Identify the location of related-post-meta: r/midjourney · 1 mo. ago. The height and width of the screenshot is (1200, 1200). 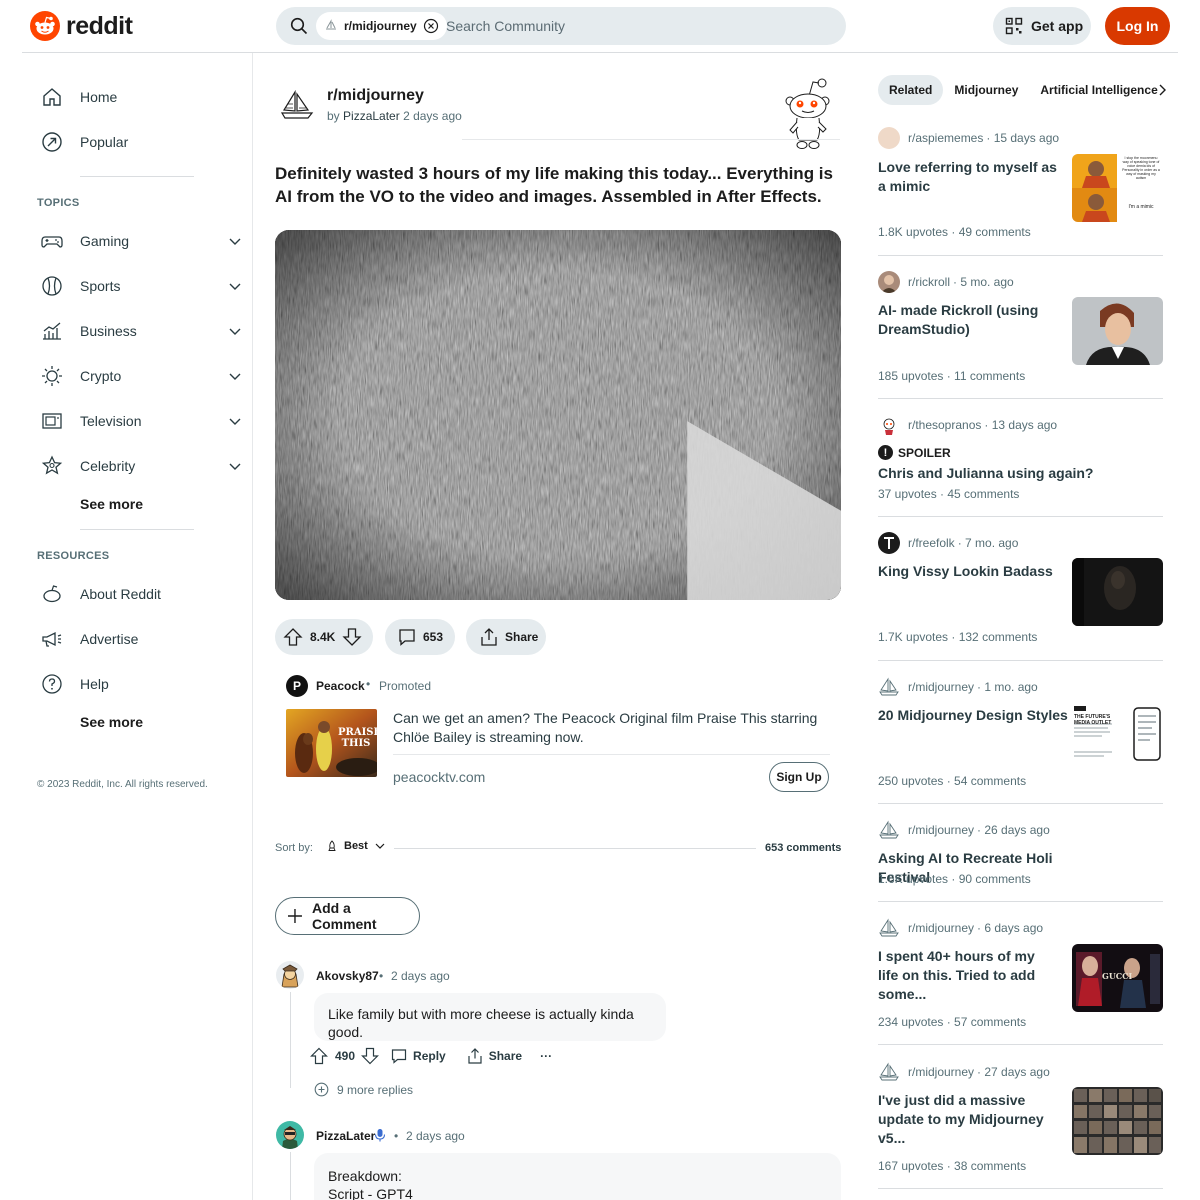
(958, 687).